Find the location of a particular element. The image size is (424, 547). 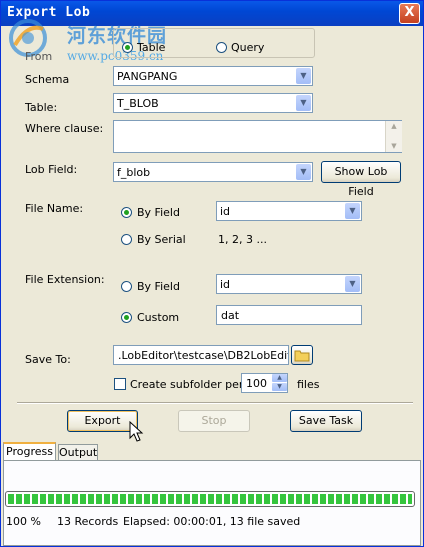

file-name-by-field-label: By Field is located at coordinates (158, 212).